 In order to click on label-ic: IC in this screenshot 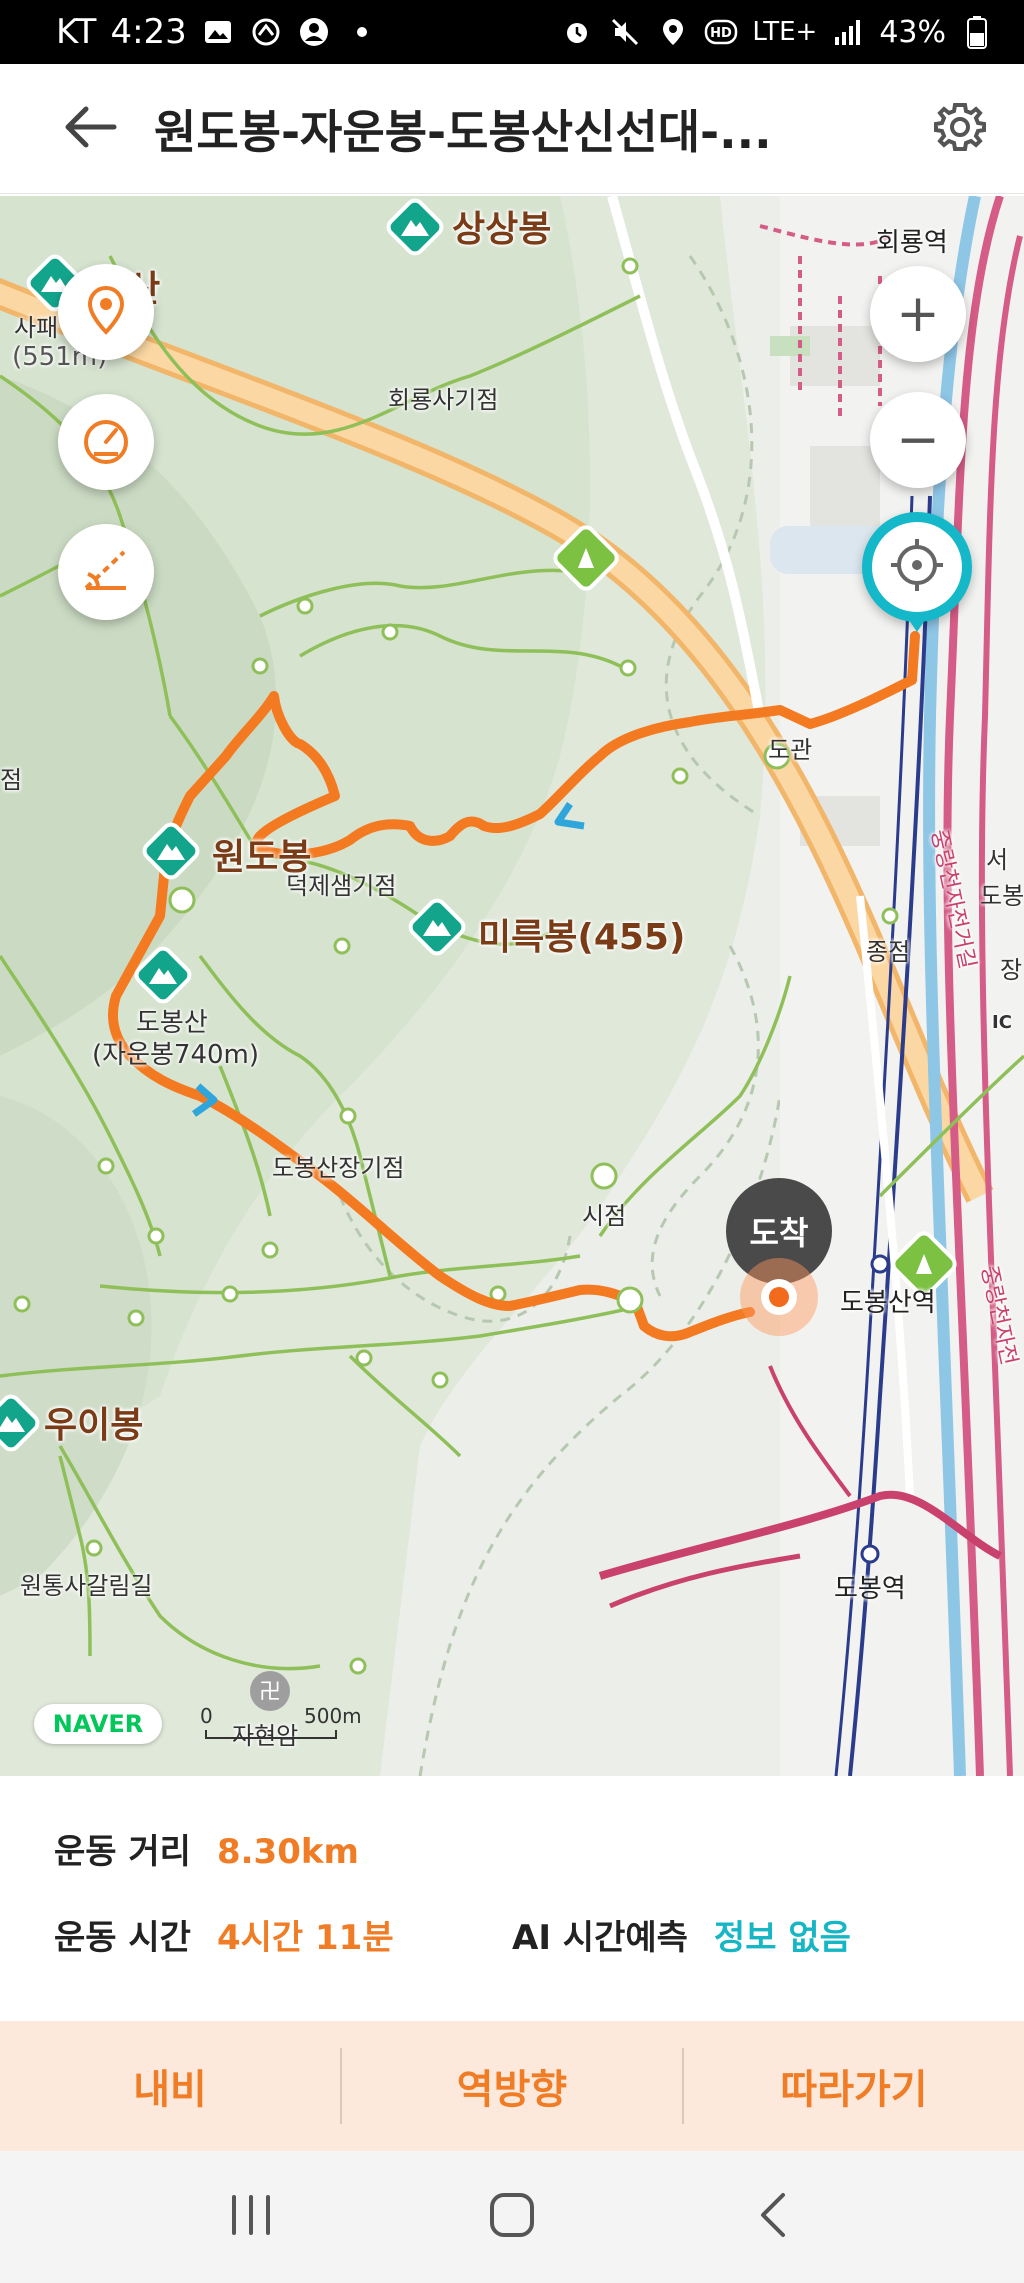, I will do `click(1002, 1022)`.